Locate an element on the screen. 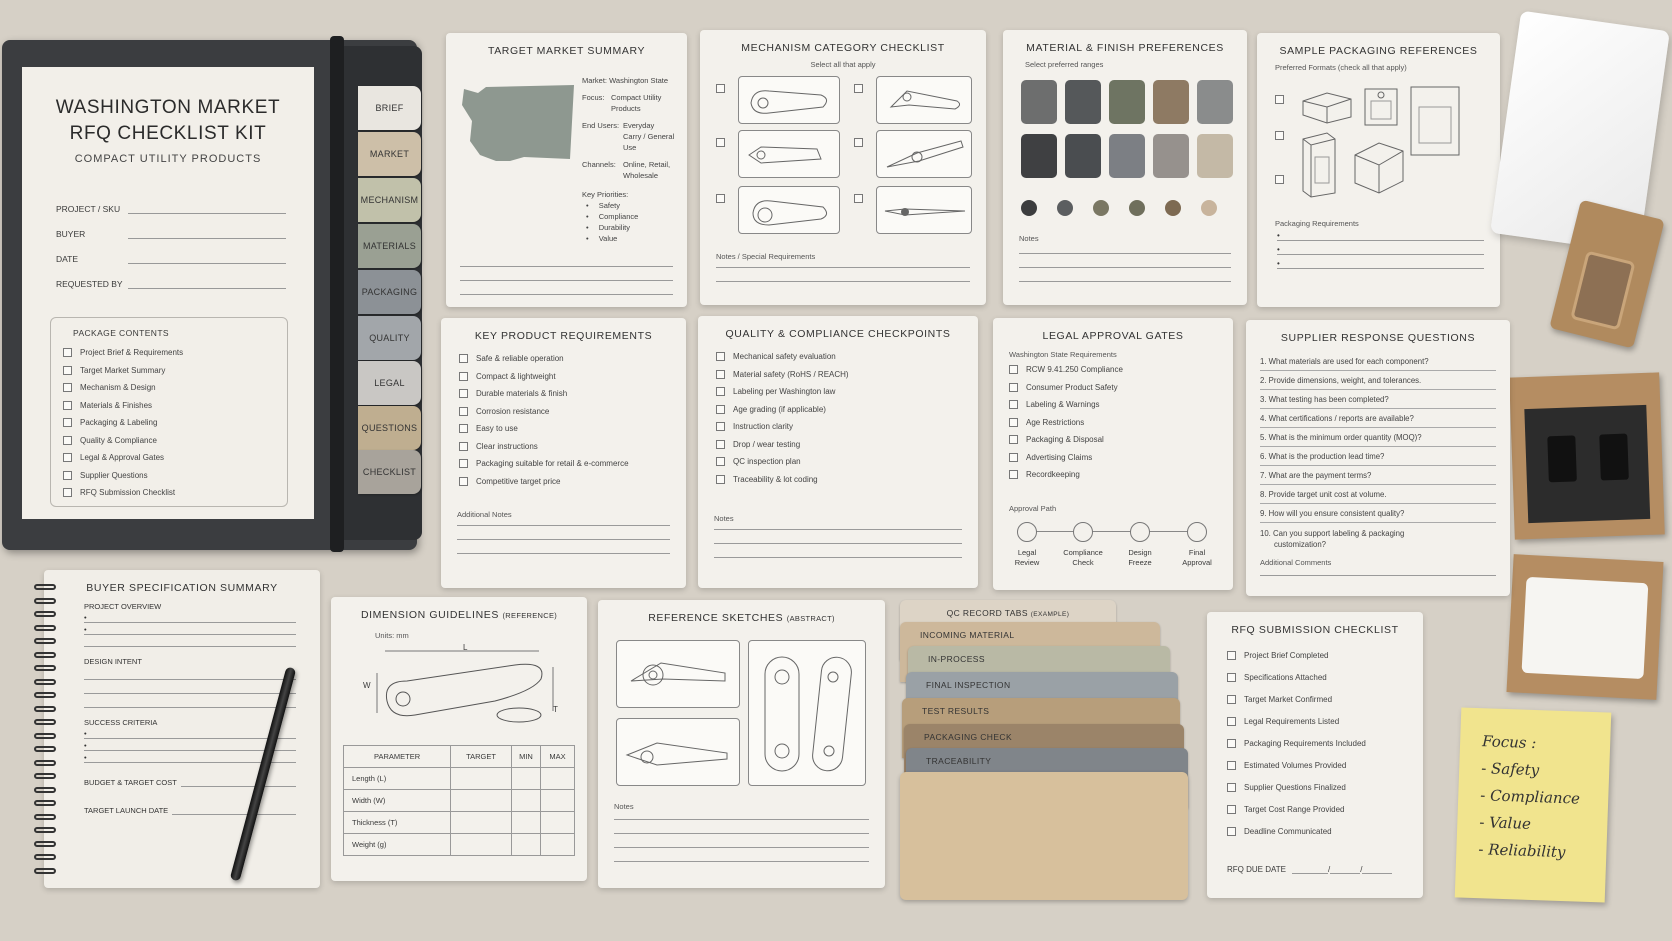 The width and height of the screenshot is (1672, 941). legal-item: Age Restrictions is located at coordinates (1121, 423).